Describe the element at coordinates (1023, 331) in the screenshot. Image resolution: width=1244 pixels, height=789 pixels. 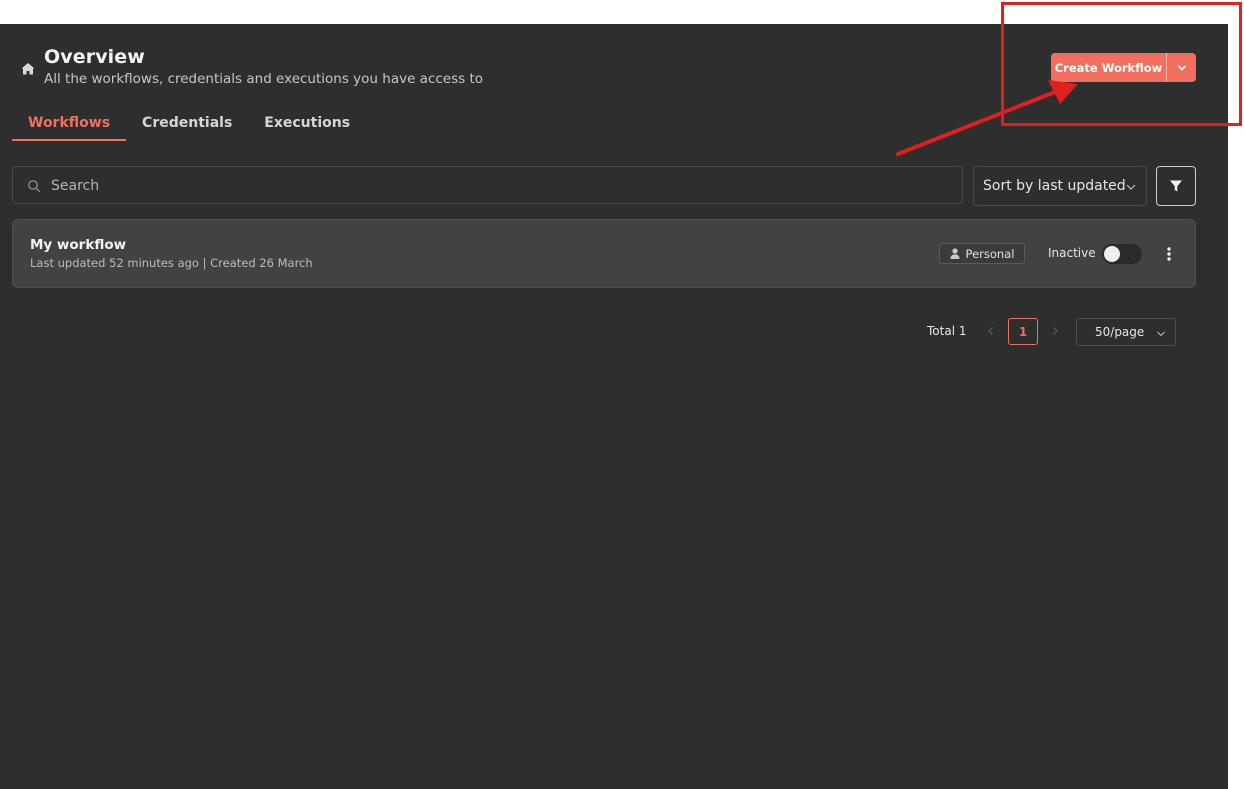
I see `pagination-page-1: 1` at that location.